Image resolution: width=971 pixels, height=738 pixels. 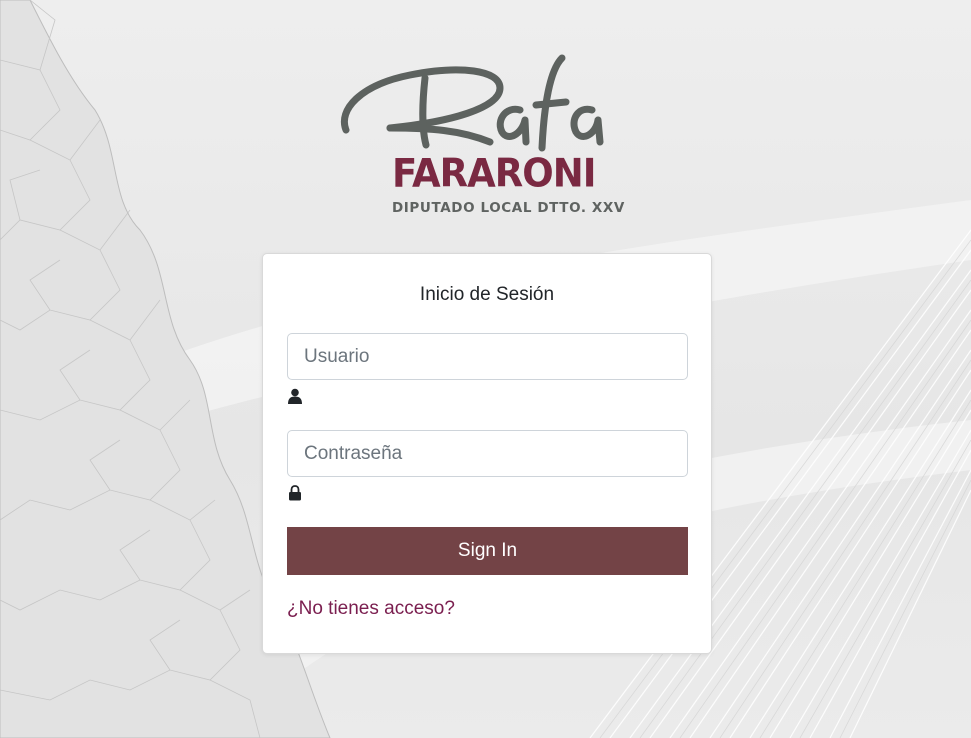 What do you see at coordinates (487, 551) in the screenshot?
I see `sign-in-button: Sign In` at bounding box center [487, 551].